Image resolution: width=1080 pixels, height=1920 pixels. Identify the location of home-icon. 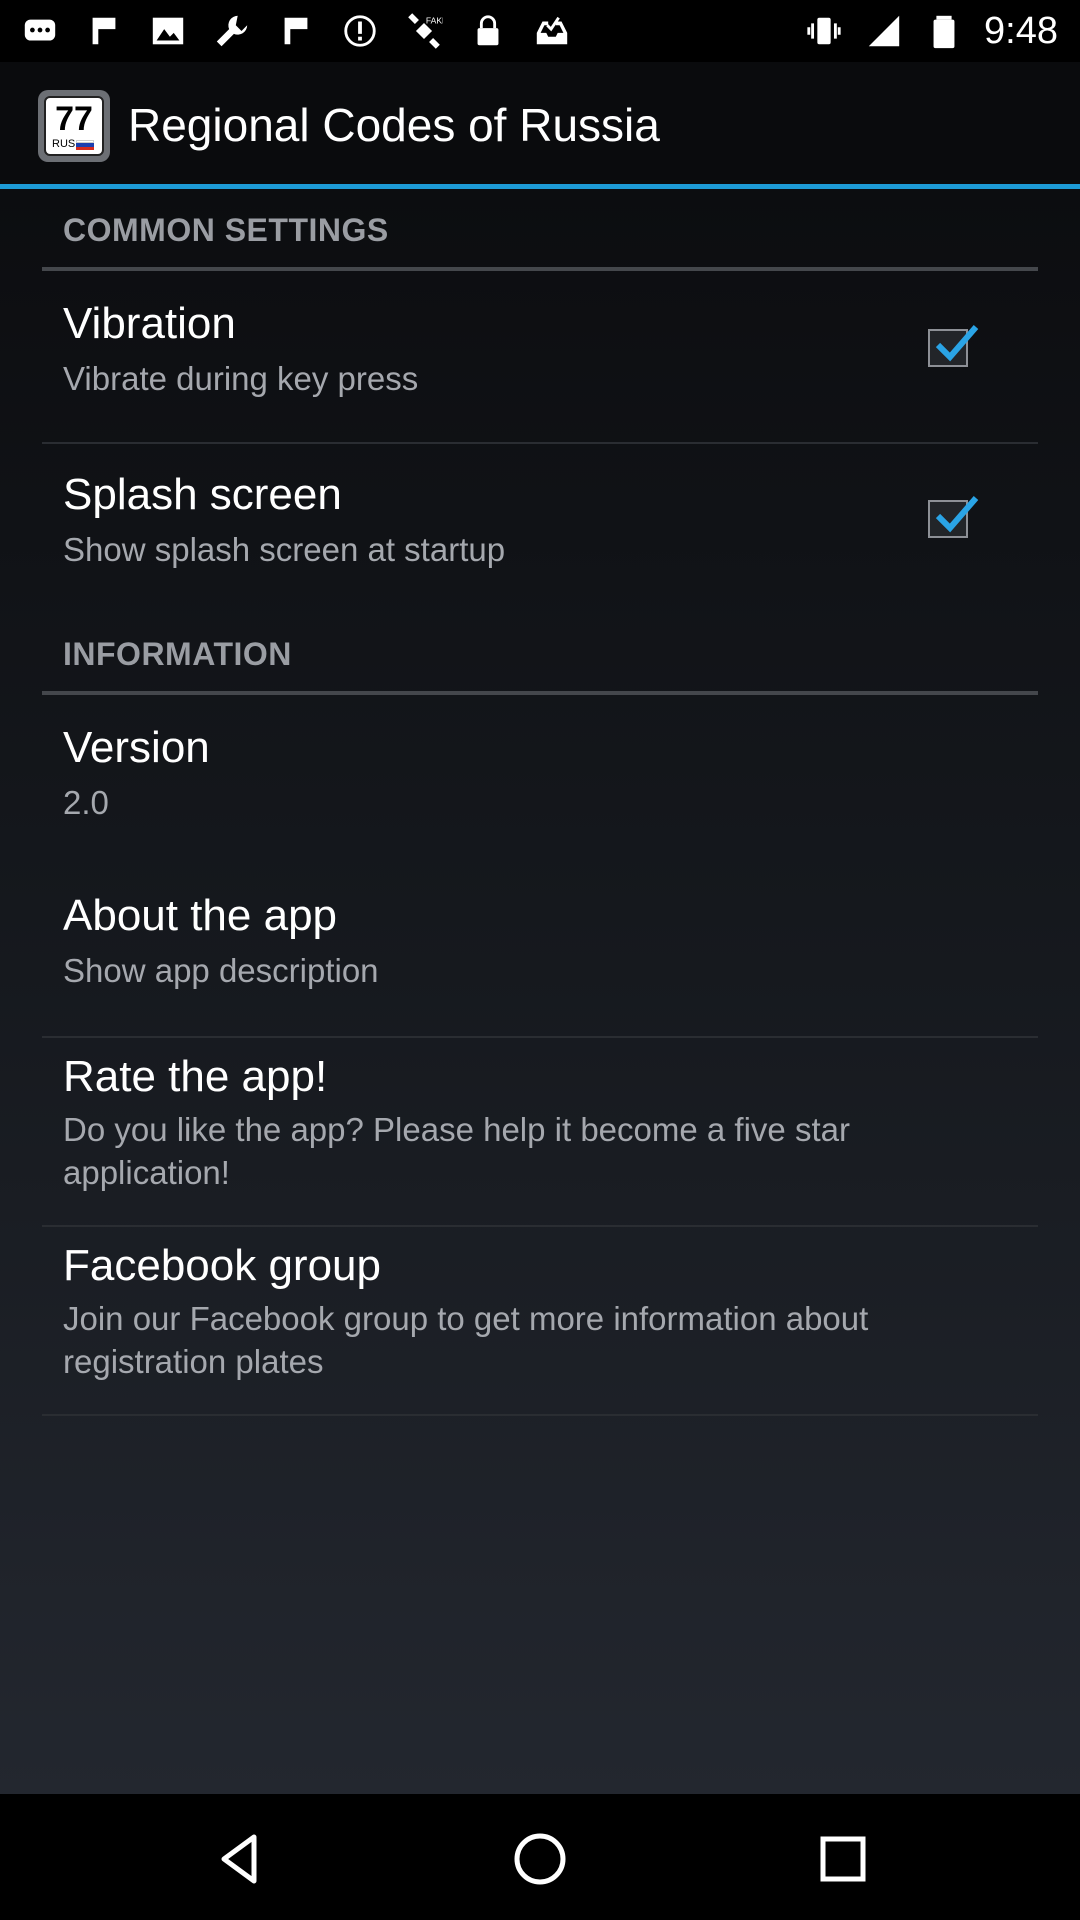
(540, 1859).